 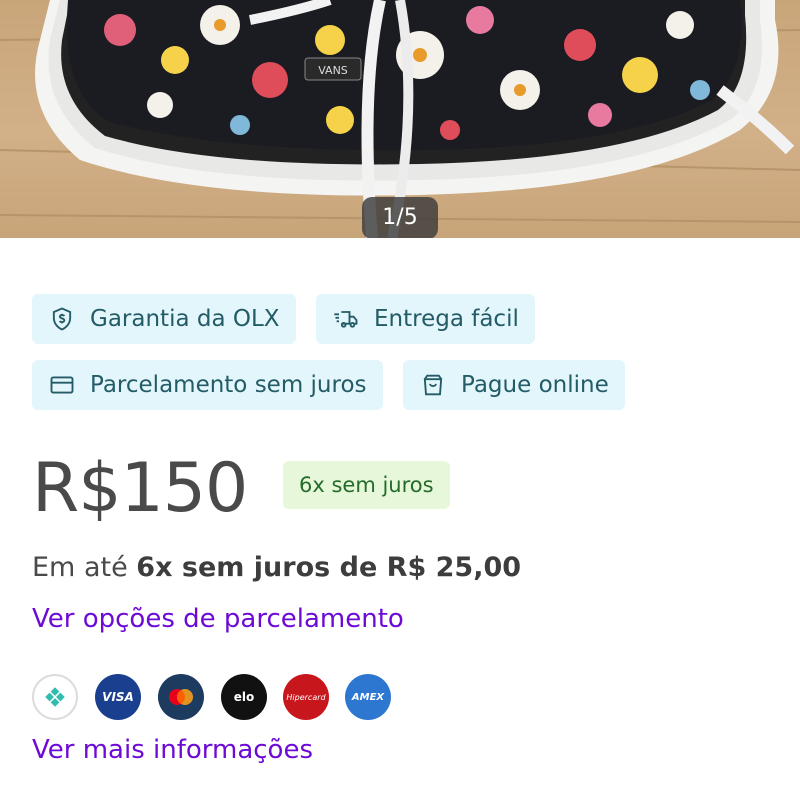 What do you see at coordinates (329, 567) in the screenshot?
I see `installment-amount: 6x sem juros de R$ 25,00` at bounding box center [329, 567].